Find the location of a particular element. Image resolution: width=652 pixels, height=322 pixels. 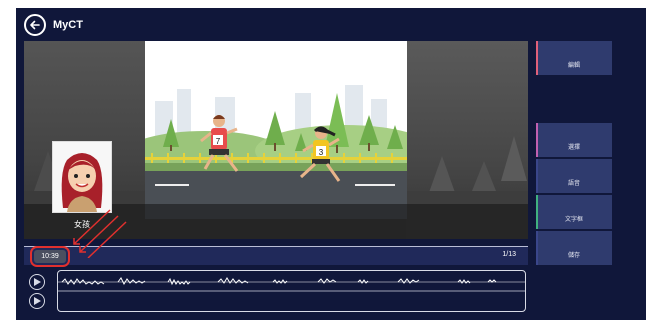

current-time-badge: 10:39 is located at coordinates (50, 256).